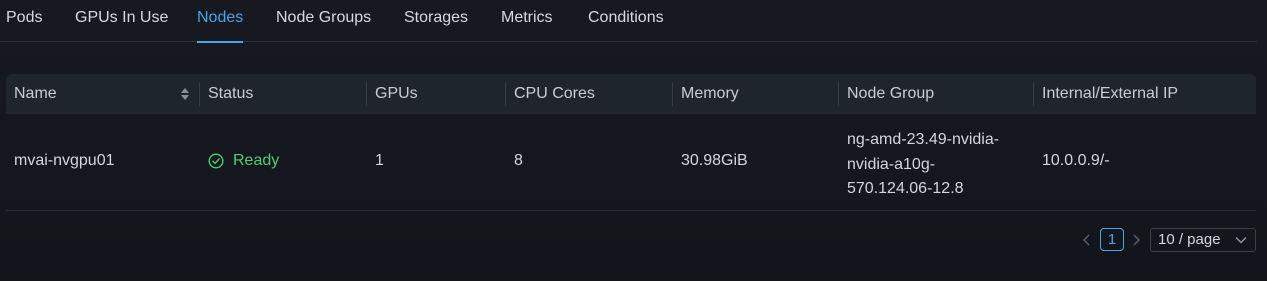 This screenshot has height=281, width=1267. What do you see at coordinates (714, 160) in the screenshot?
I see `memory-cell: 30.98GiB` at bounding box center [714, 160].